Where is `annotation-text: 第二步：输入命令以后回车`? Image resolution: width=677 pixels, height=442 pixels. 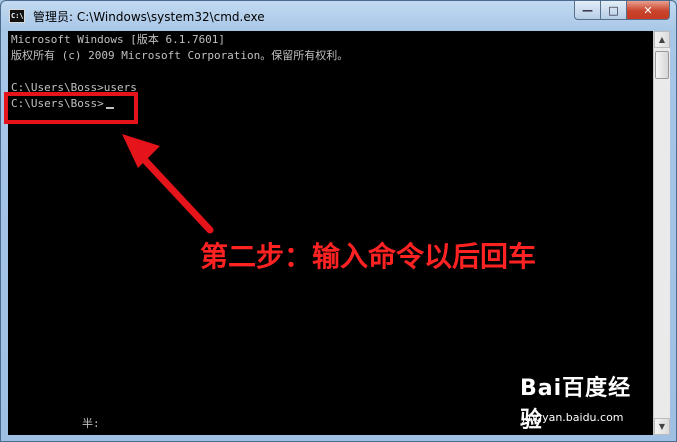
annotation-text: 第二步：输入命令以后回车 is located at coordinates (368, 256).